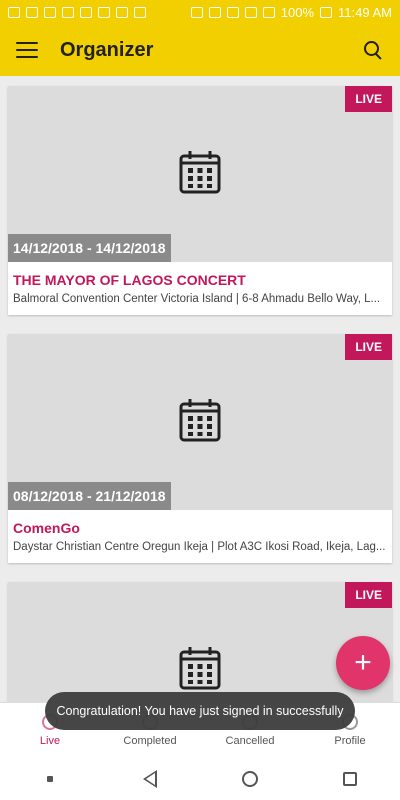 The height and width of the screenshot is (800, 400). I want to click on event-title: ComenGo, so click(46, 528).